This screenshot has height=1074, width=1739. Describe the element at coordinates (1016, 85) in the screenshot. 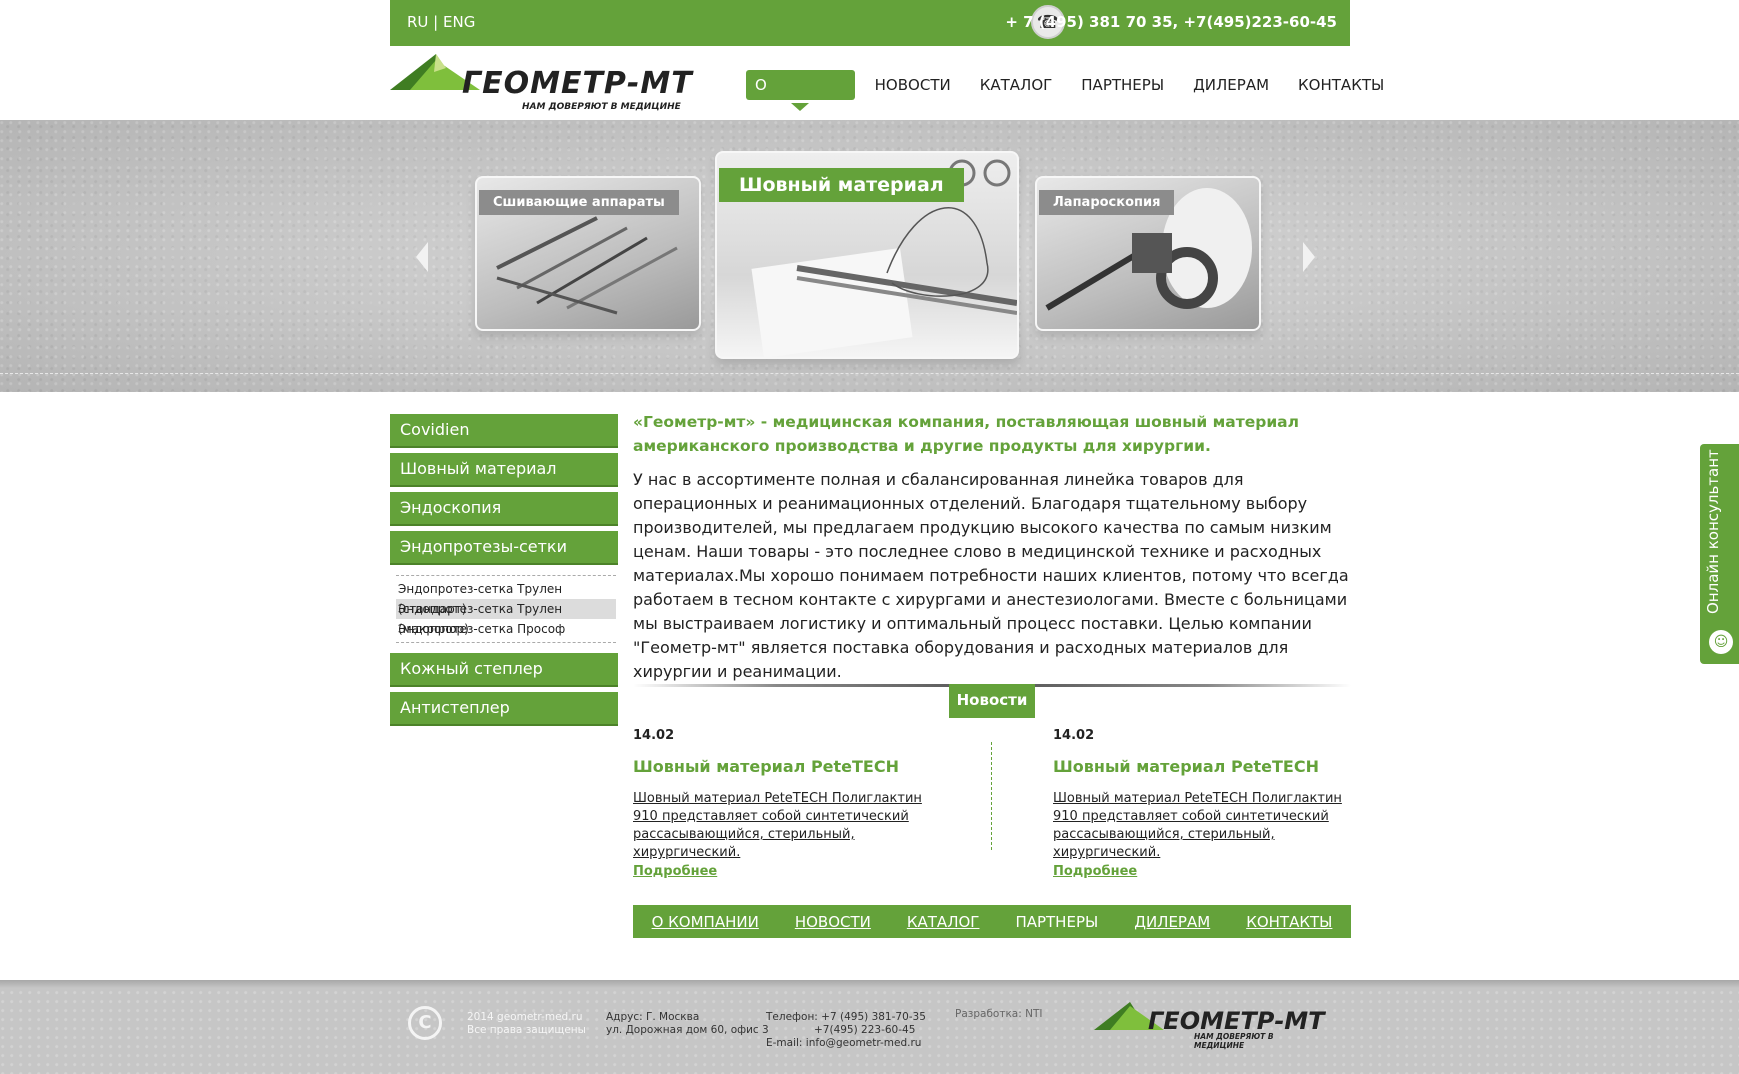

I see `nav-catalog: КАТАЛОГ` at that location.